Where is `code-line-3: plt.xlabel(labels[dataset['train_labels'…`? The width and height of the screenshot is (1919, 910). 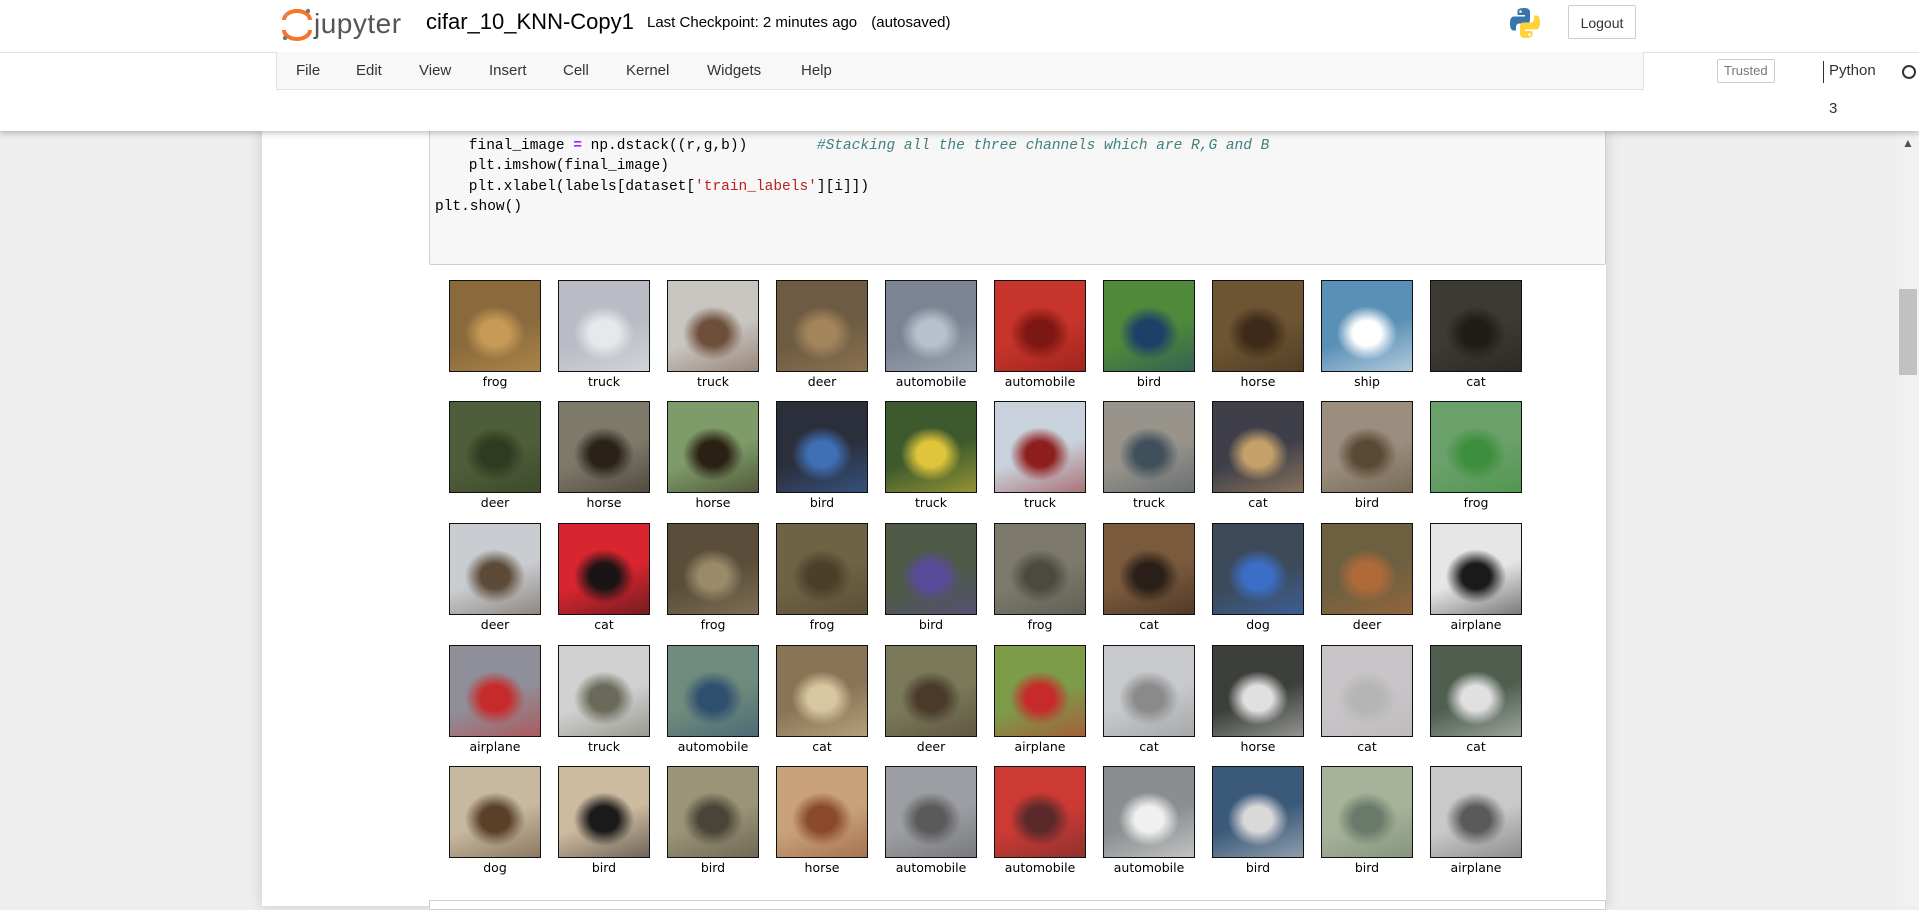
code-line-3: plt.xlabel(labels[dataset['train_labels'… is located at coordinates (651, 187).